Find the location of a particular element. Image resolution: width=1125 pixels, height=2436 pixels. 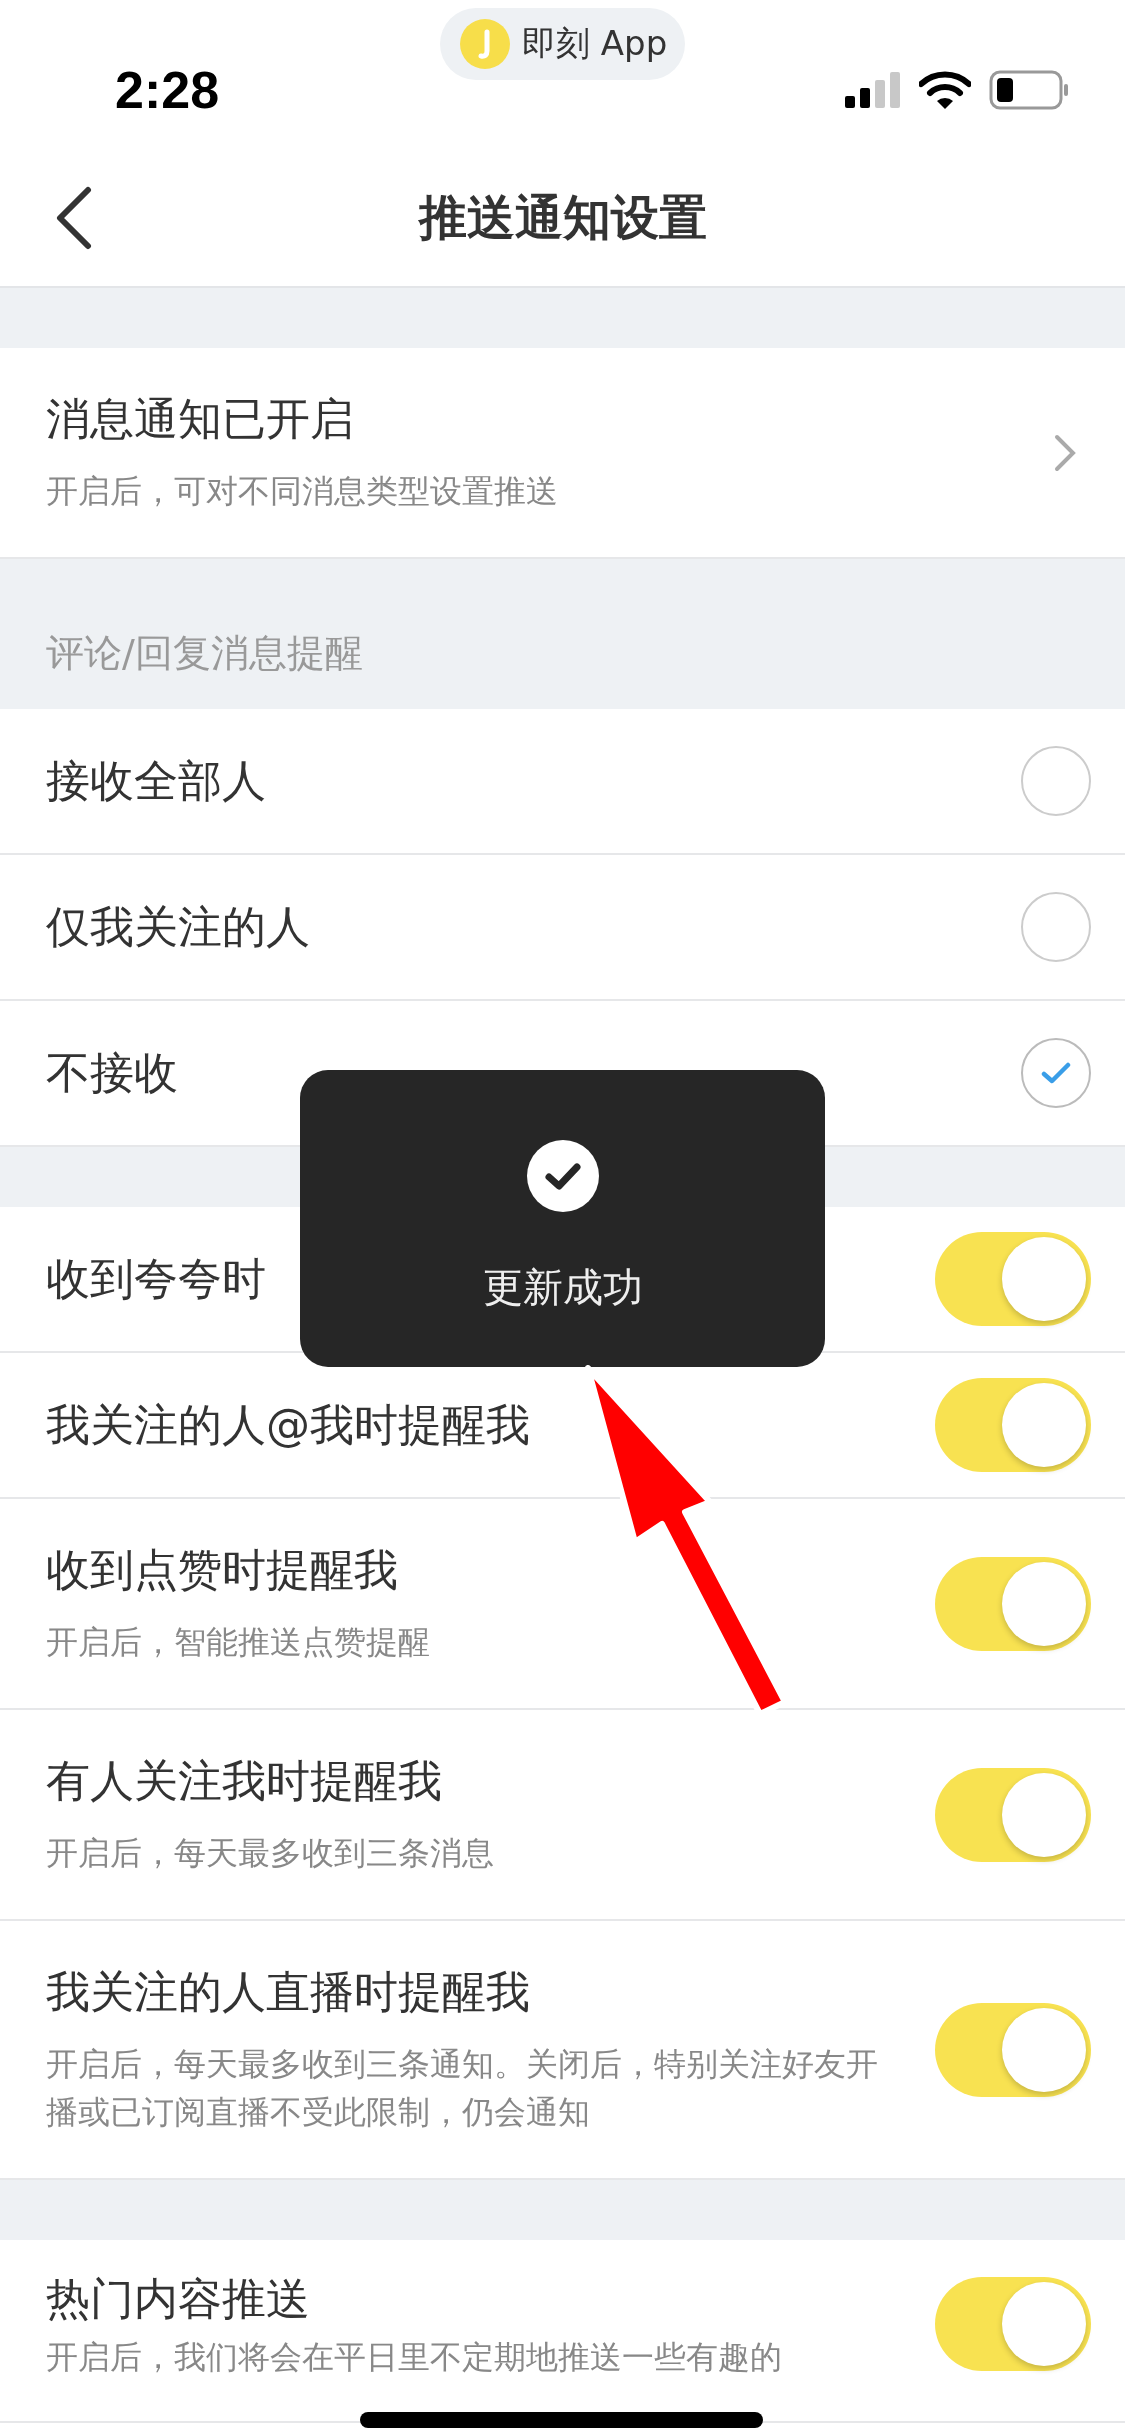

row-subtitle: 开启后，可对不同消息类型设置推送 is located at coordinates (302, 491).